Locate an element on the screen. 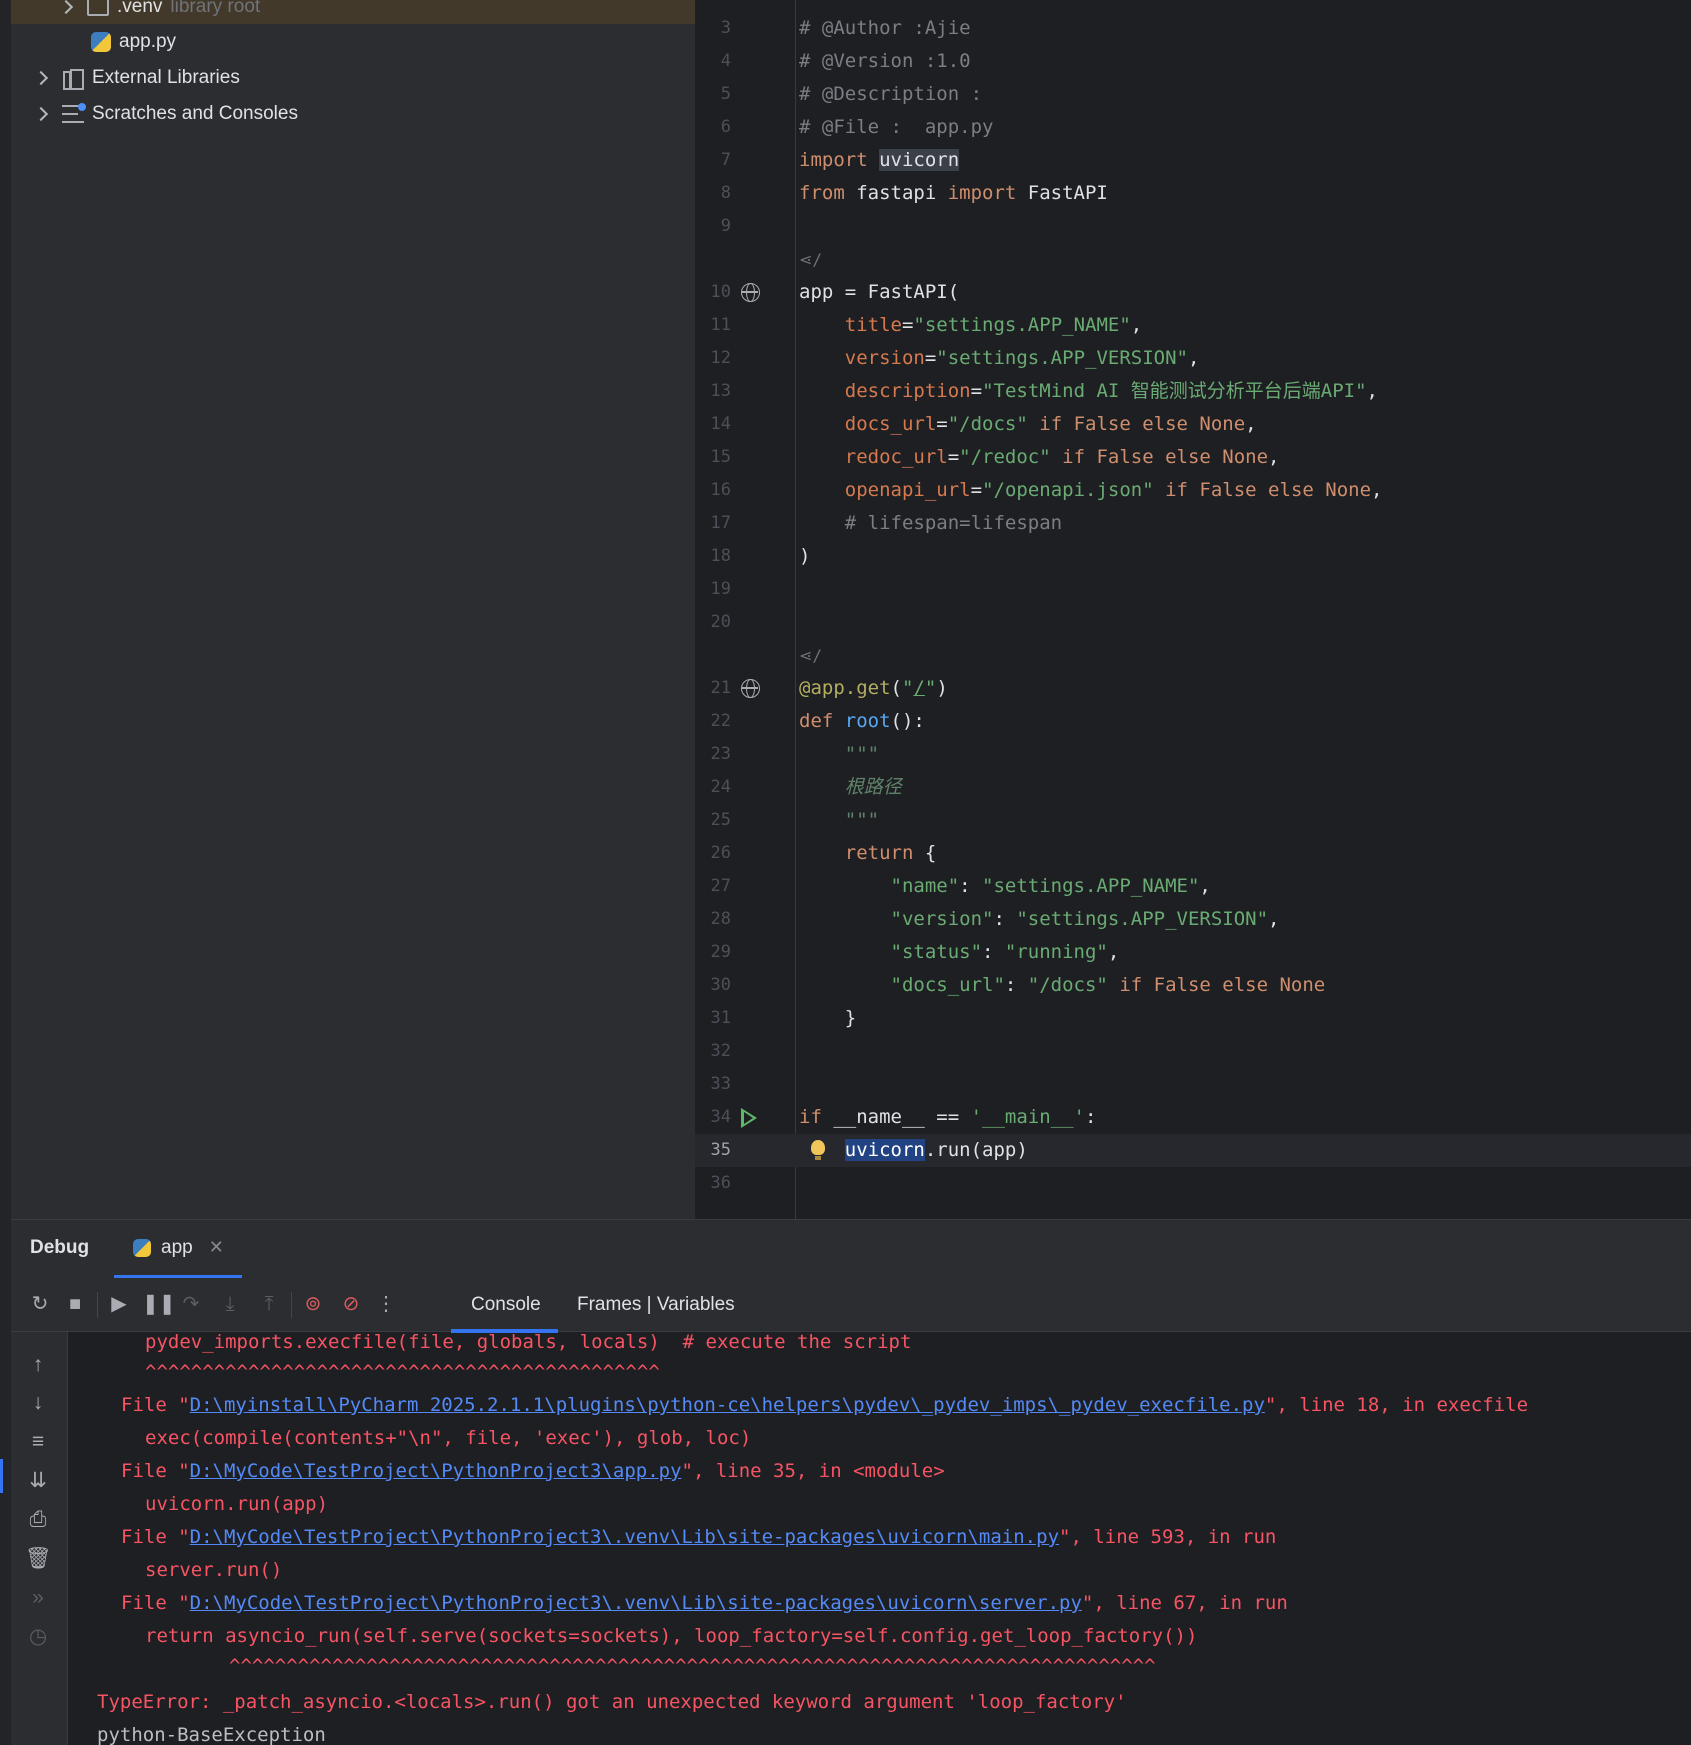  line-number: 35 is located at coordinates (720, 1150).